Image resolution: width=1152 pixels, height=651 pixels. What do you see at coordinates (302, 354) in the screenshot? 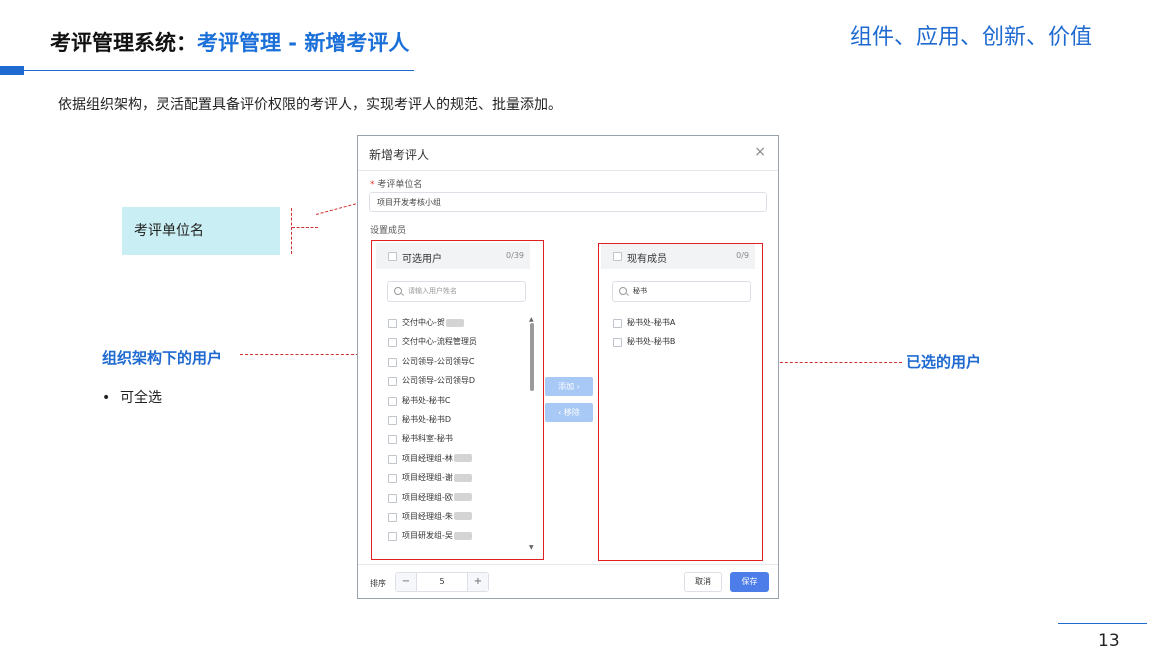
I see `arrow-line-org` at bounding box center [302, 354].